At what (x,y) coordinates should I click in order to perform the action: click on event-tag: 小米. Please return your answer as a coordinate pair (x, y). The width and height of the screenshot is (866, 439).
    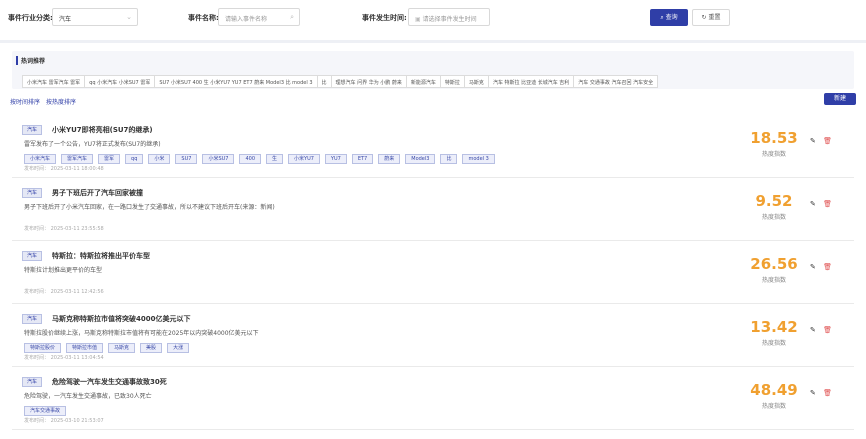
    Looking at the image, I should click on (159, 159).